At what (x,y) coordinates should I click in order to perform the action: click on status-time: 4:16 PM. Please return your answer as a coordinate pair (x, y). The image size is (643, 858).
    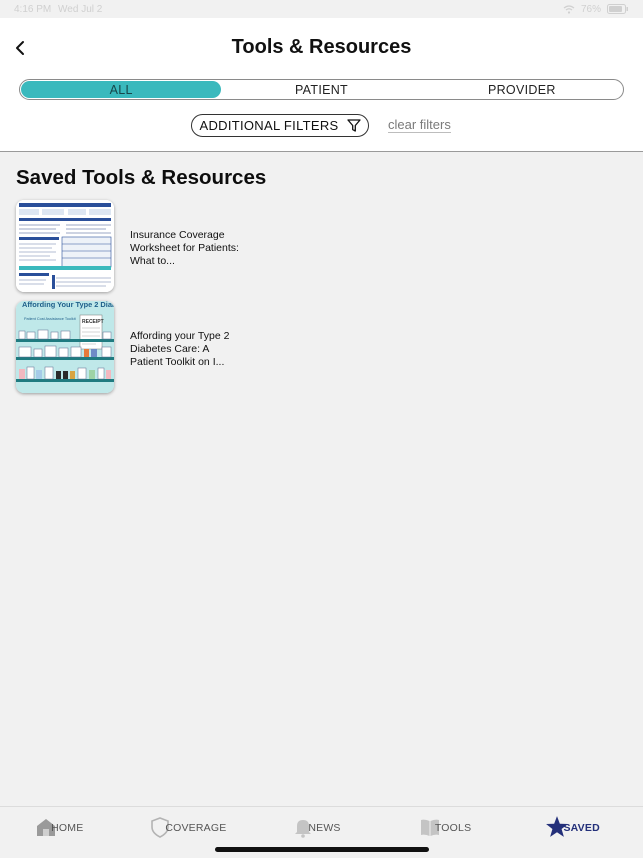
    Looking at the image, I should click on (33, 9).